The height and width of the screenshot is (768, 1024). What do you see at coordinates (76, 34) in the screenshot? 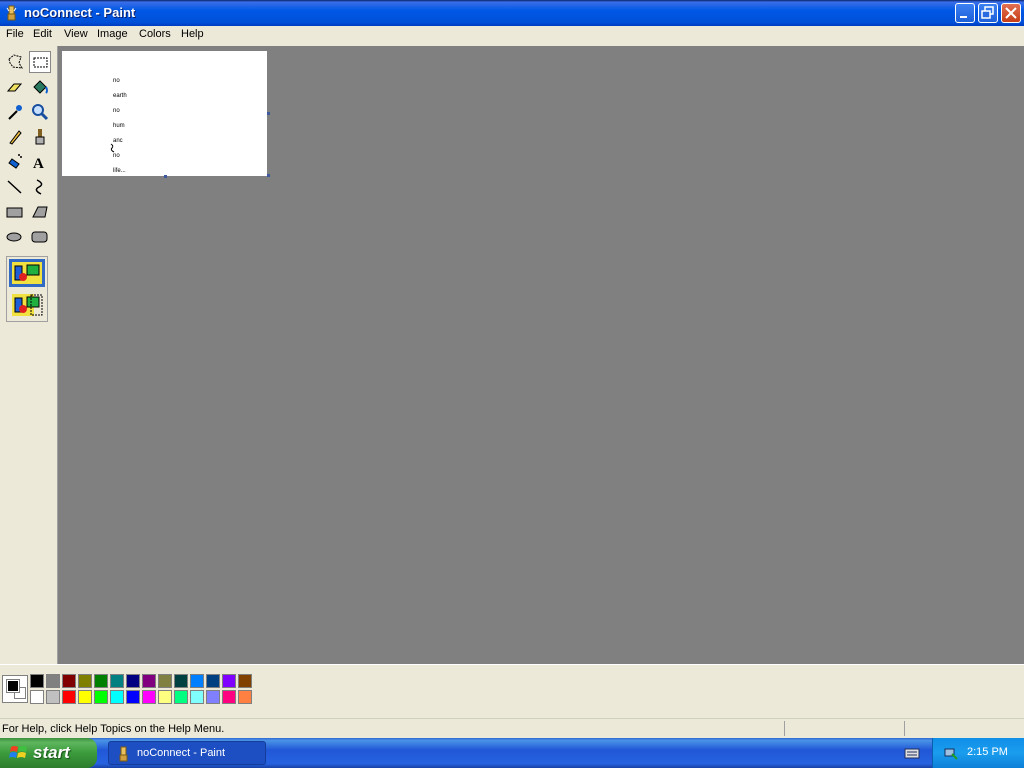
I see `menu-view: View` at bounding box center [76, 34].